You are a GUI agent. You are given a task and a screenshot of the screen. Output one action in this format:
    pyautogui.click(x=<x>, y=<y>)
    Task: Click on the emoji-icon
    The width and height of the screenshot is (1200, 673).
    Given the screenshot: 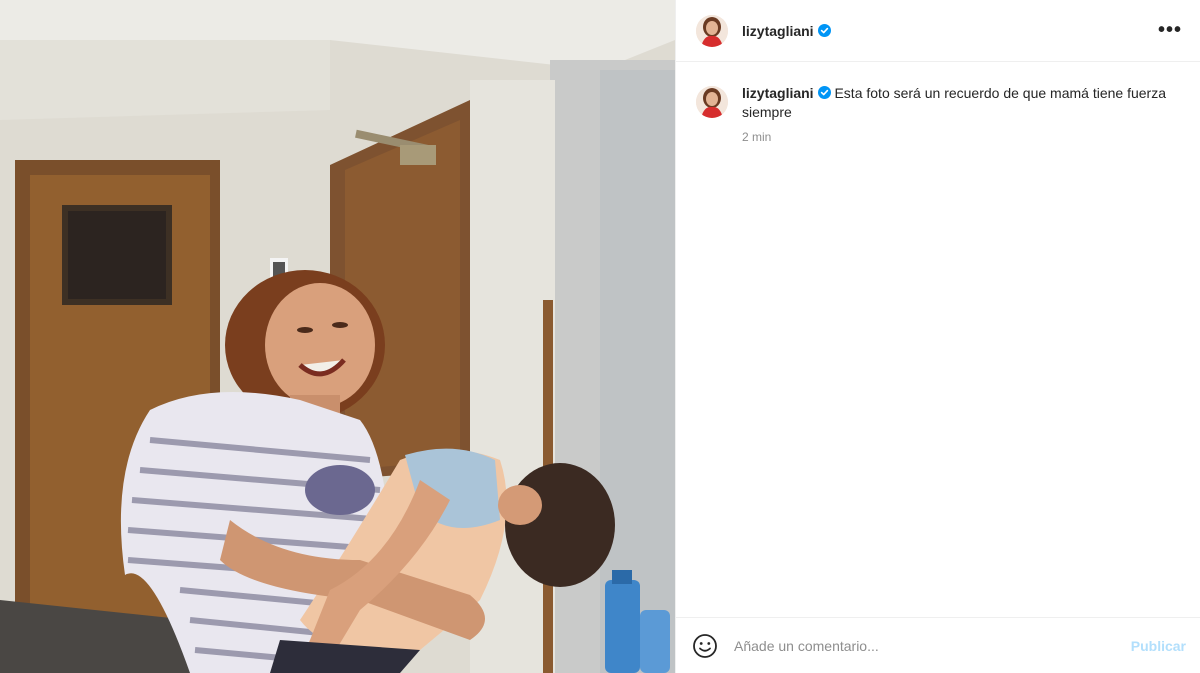 What is the action you would take?
    pyautogui.click(x=705, y=646)
    